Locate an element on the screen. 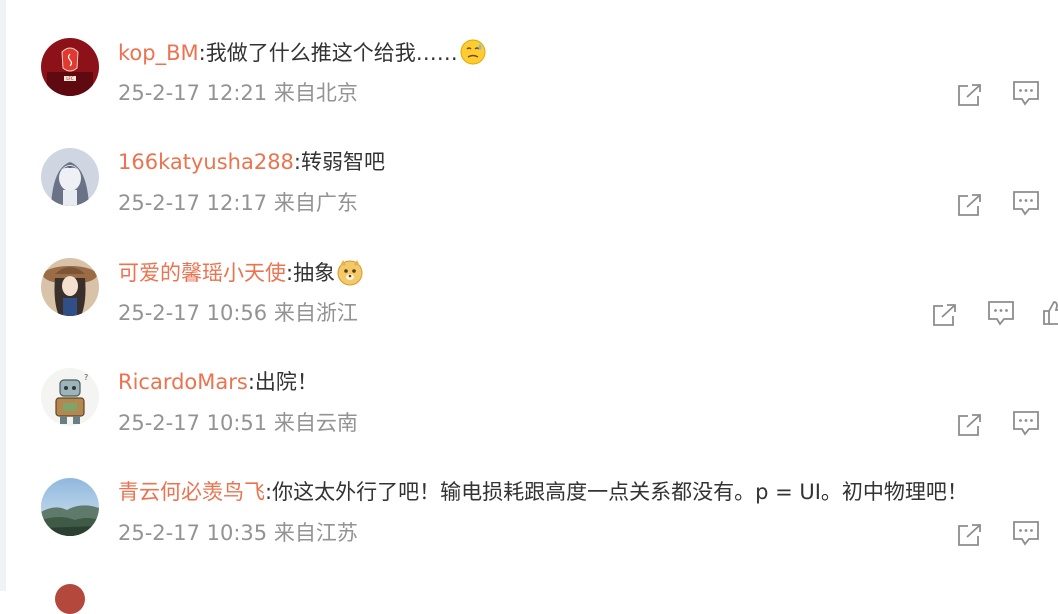 Image resolution: width=1058 pixels, height=614 pixels. comment-meta: 25-2-17 10:51 来自云南 is located at coordinates (238, 423).